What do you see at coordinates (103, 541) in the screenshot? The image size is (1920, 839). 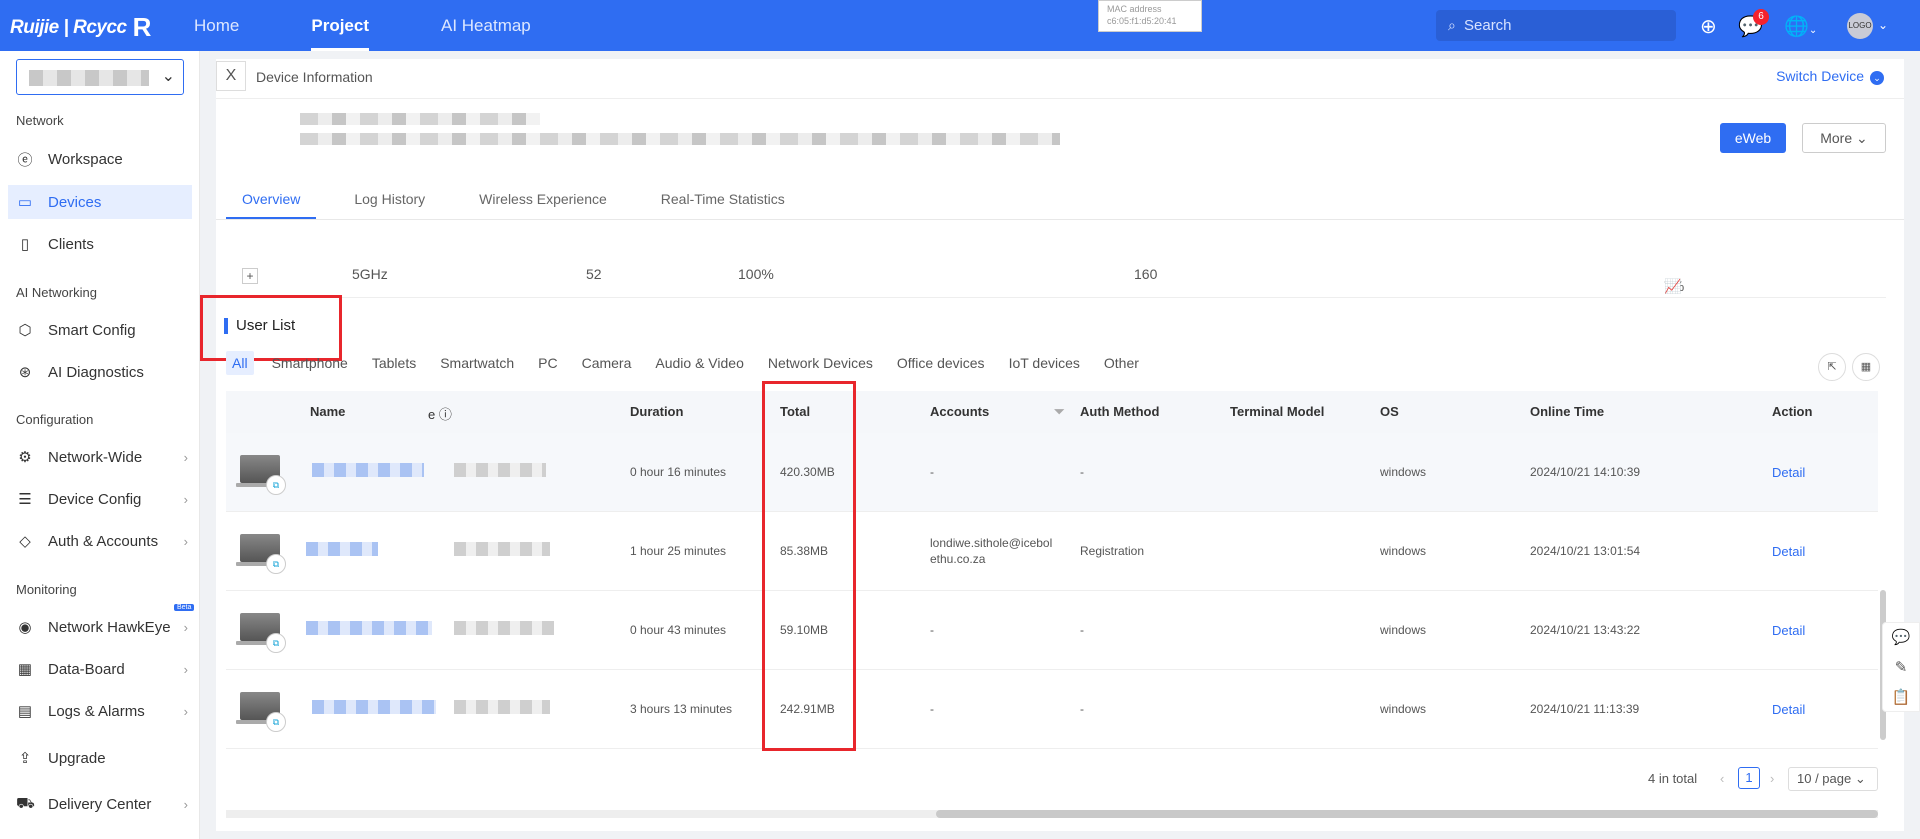 I see `sidebar-item-label: Auth & Accounts` at bounding box center [103, 541].